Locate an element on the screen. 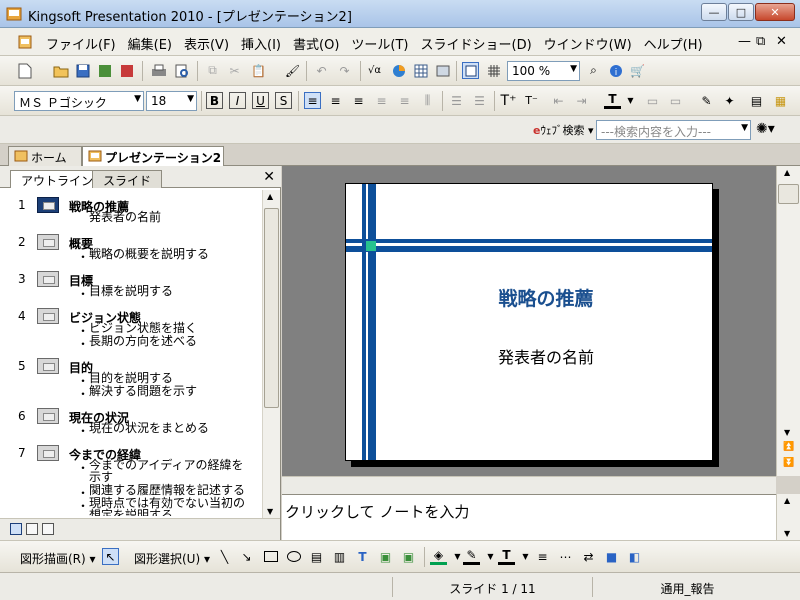 The width and height of the screenshot is (800, 600). menu-item-3: 表示(V) is located at coordinates (206, 43).